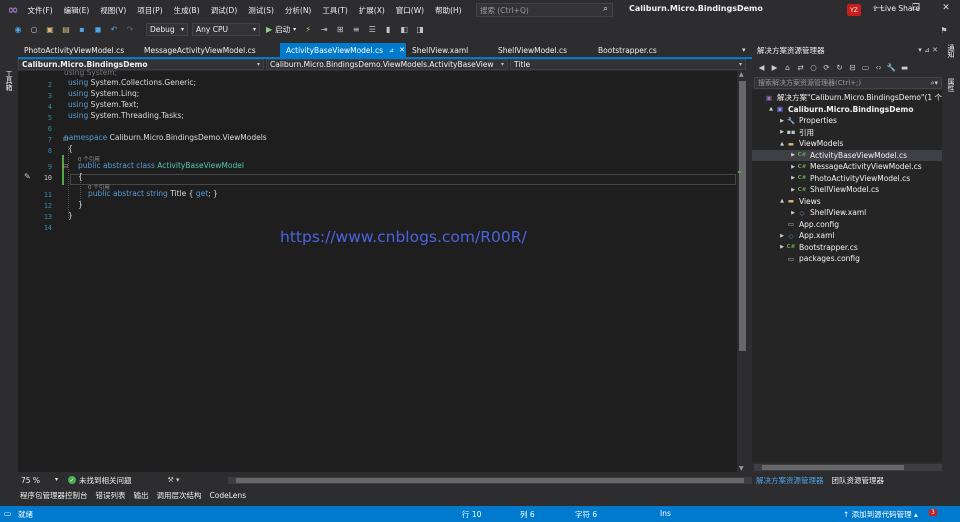 The image size is (960, 522). I want to click on visual-studio-logo-icon: ∞, so click(13, 10).